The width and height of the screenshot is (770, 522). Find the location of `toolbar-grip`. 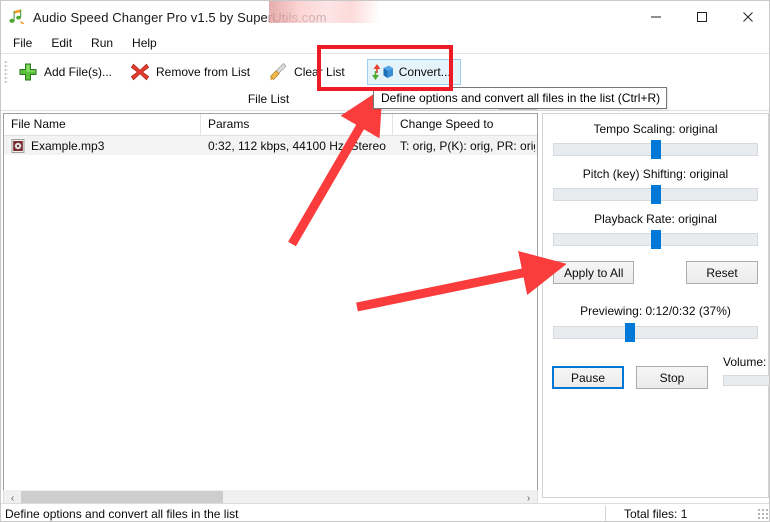

toolbar-grip is located at coordinates (6, 71).